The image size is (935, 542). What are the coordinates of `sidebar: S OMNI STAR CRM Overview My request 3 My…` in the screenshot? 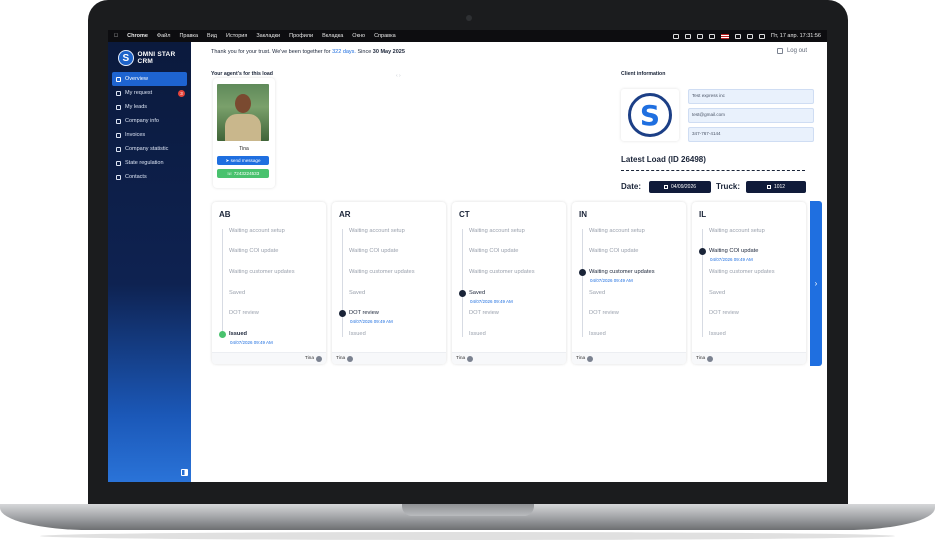 It's located at (149, 262).